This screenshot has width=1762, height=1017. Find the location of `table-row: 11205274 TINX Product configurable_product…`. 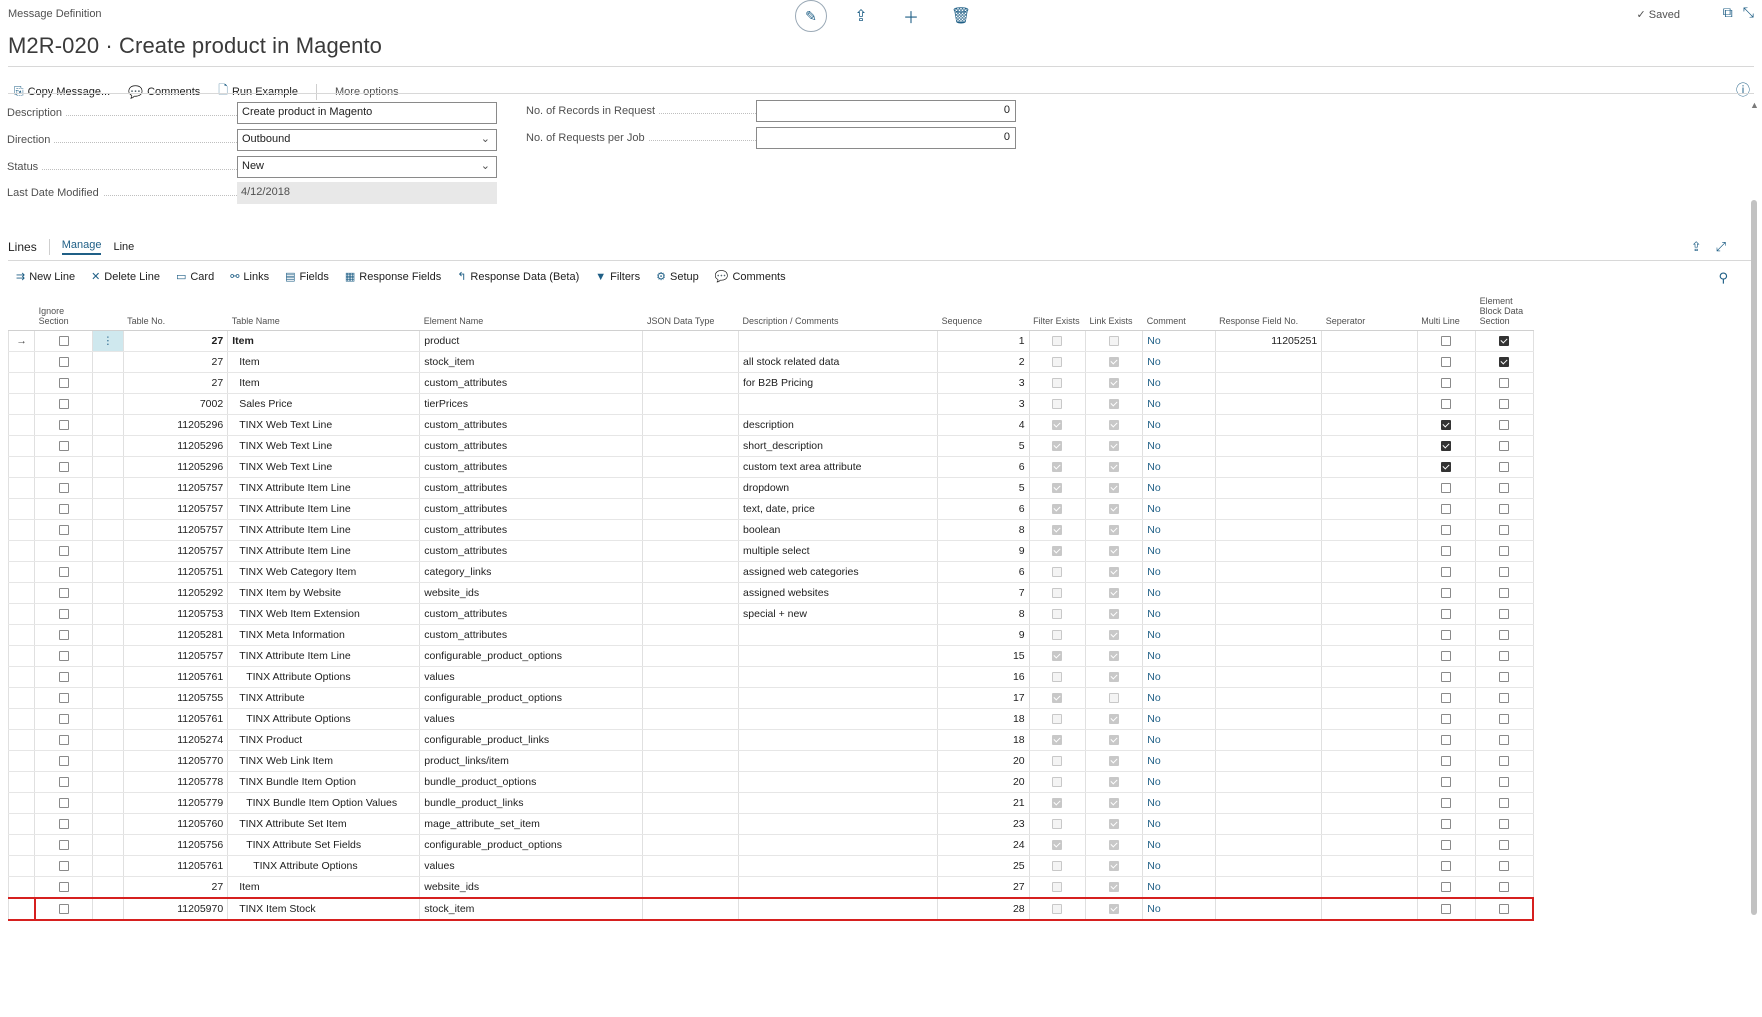

table-row: 11205274 TINX Product configurable_product… is located at coordinates (770, 740).